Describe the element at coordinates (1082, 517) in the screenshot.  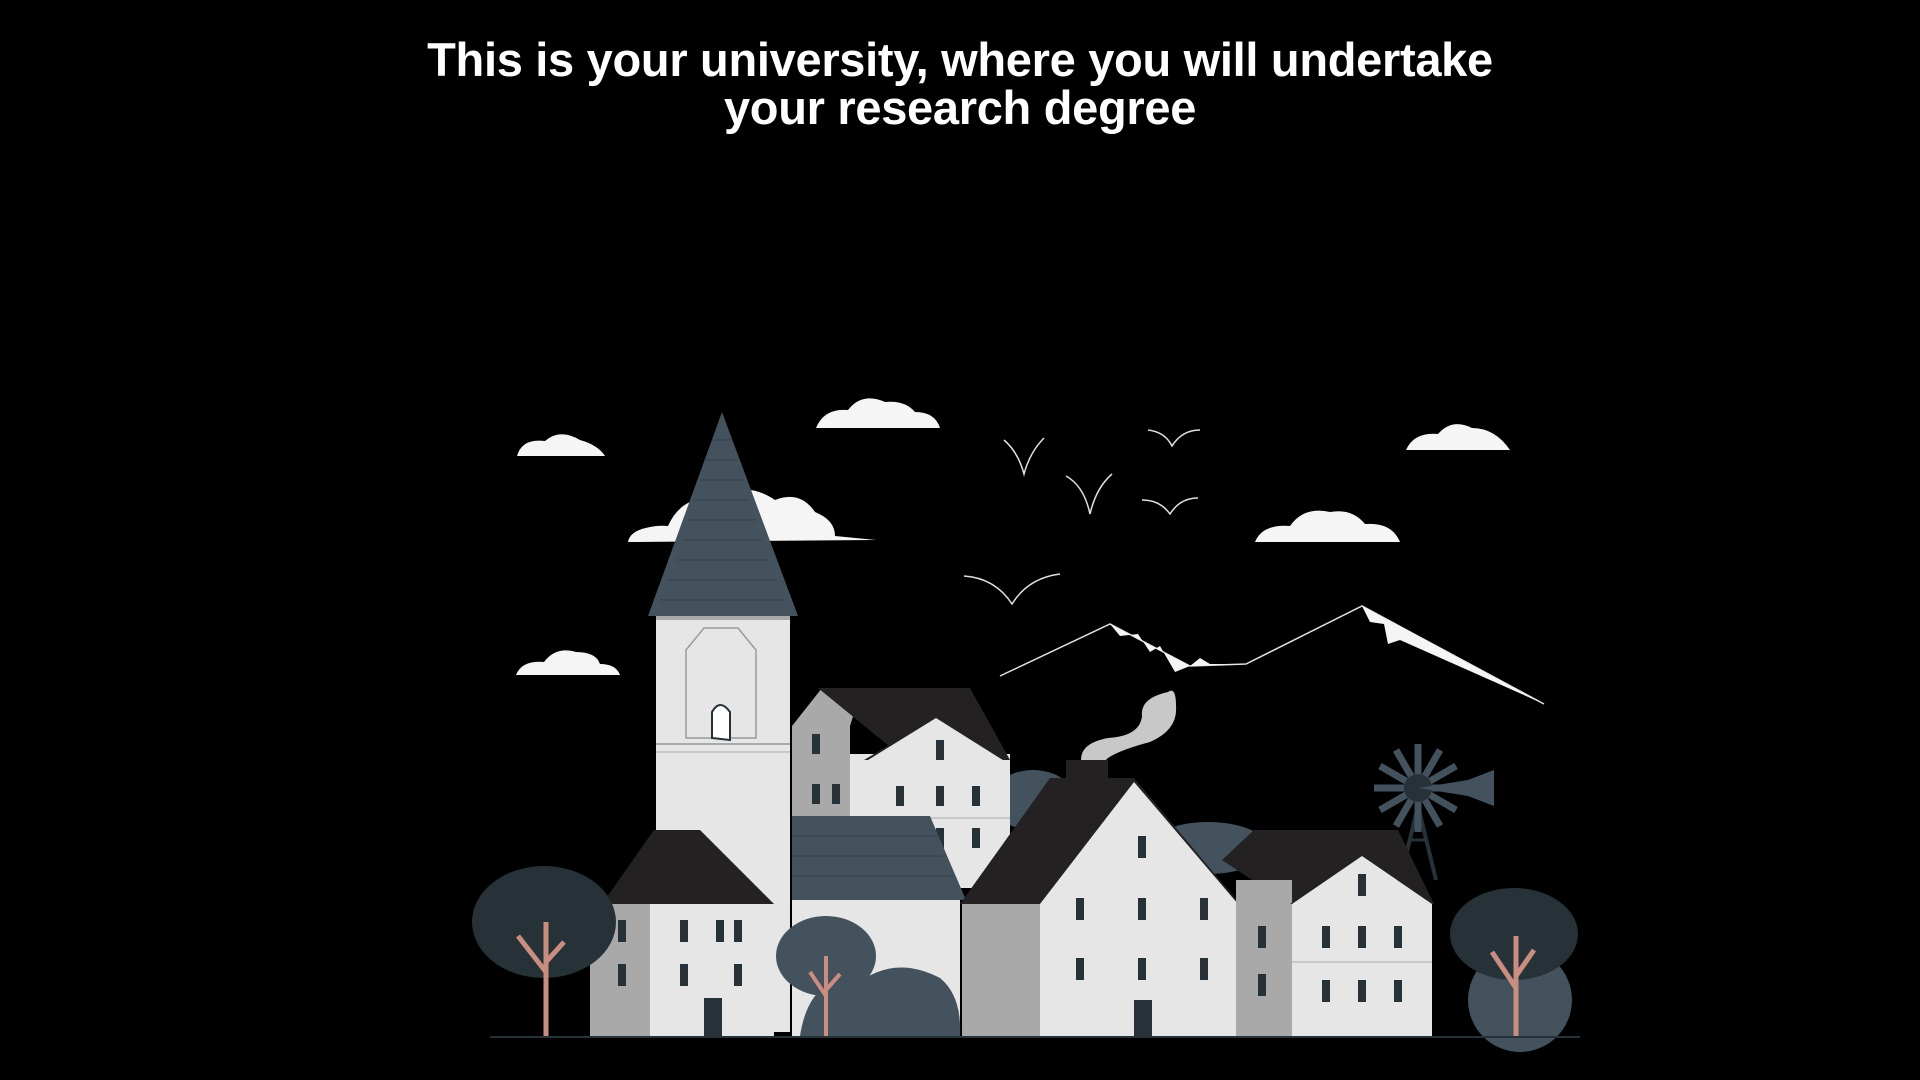
I see `birds` at that location.